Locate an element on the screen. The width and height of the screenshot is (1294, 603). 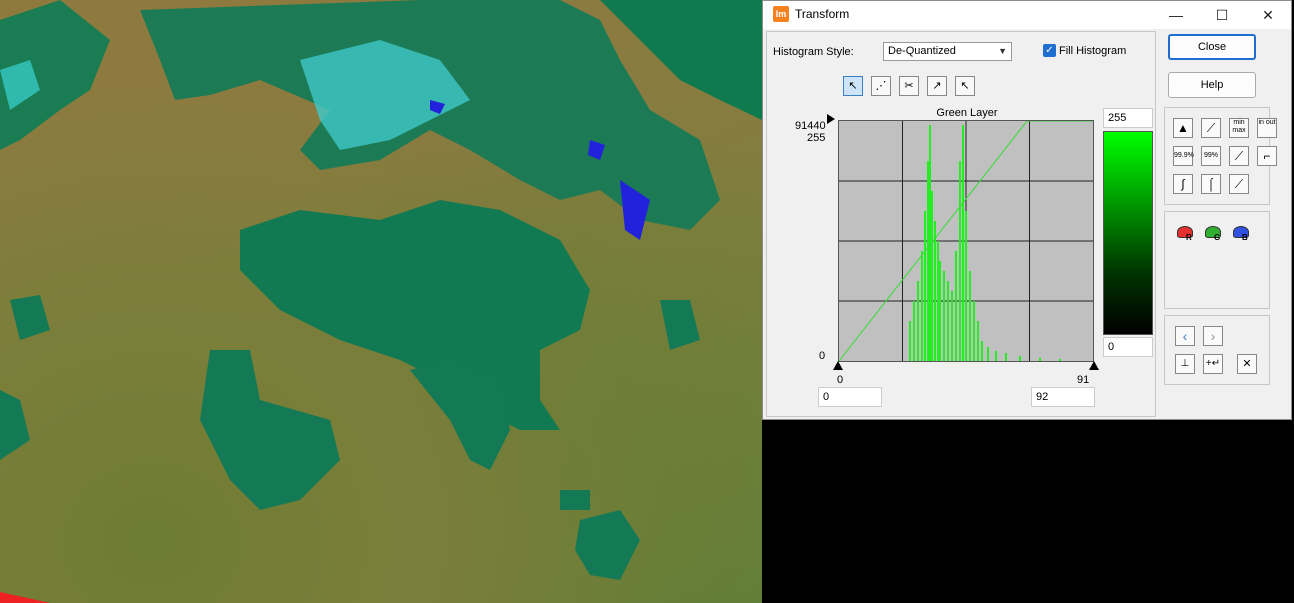
y-count-max: 91440 is located at coordinates (810, 126).